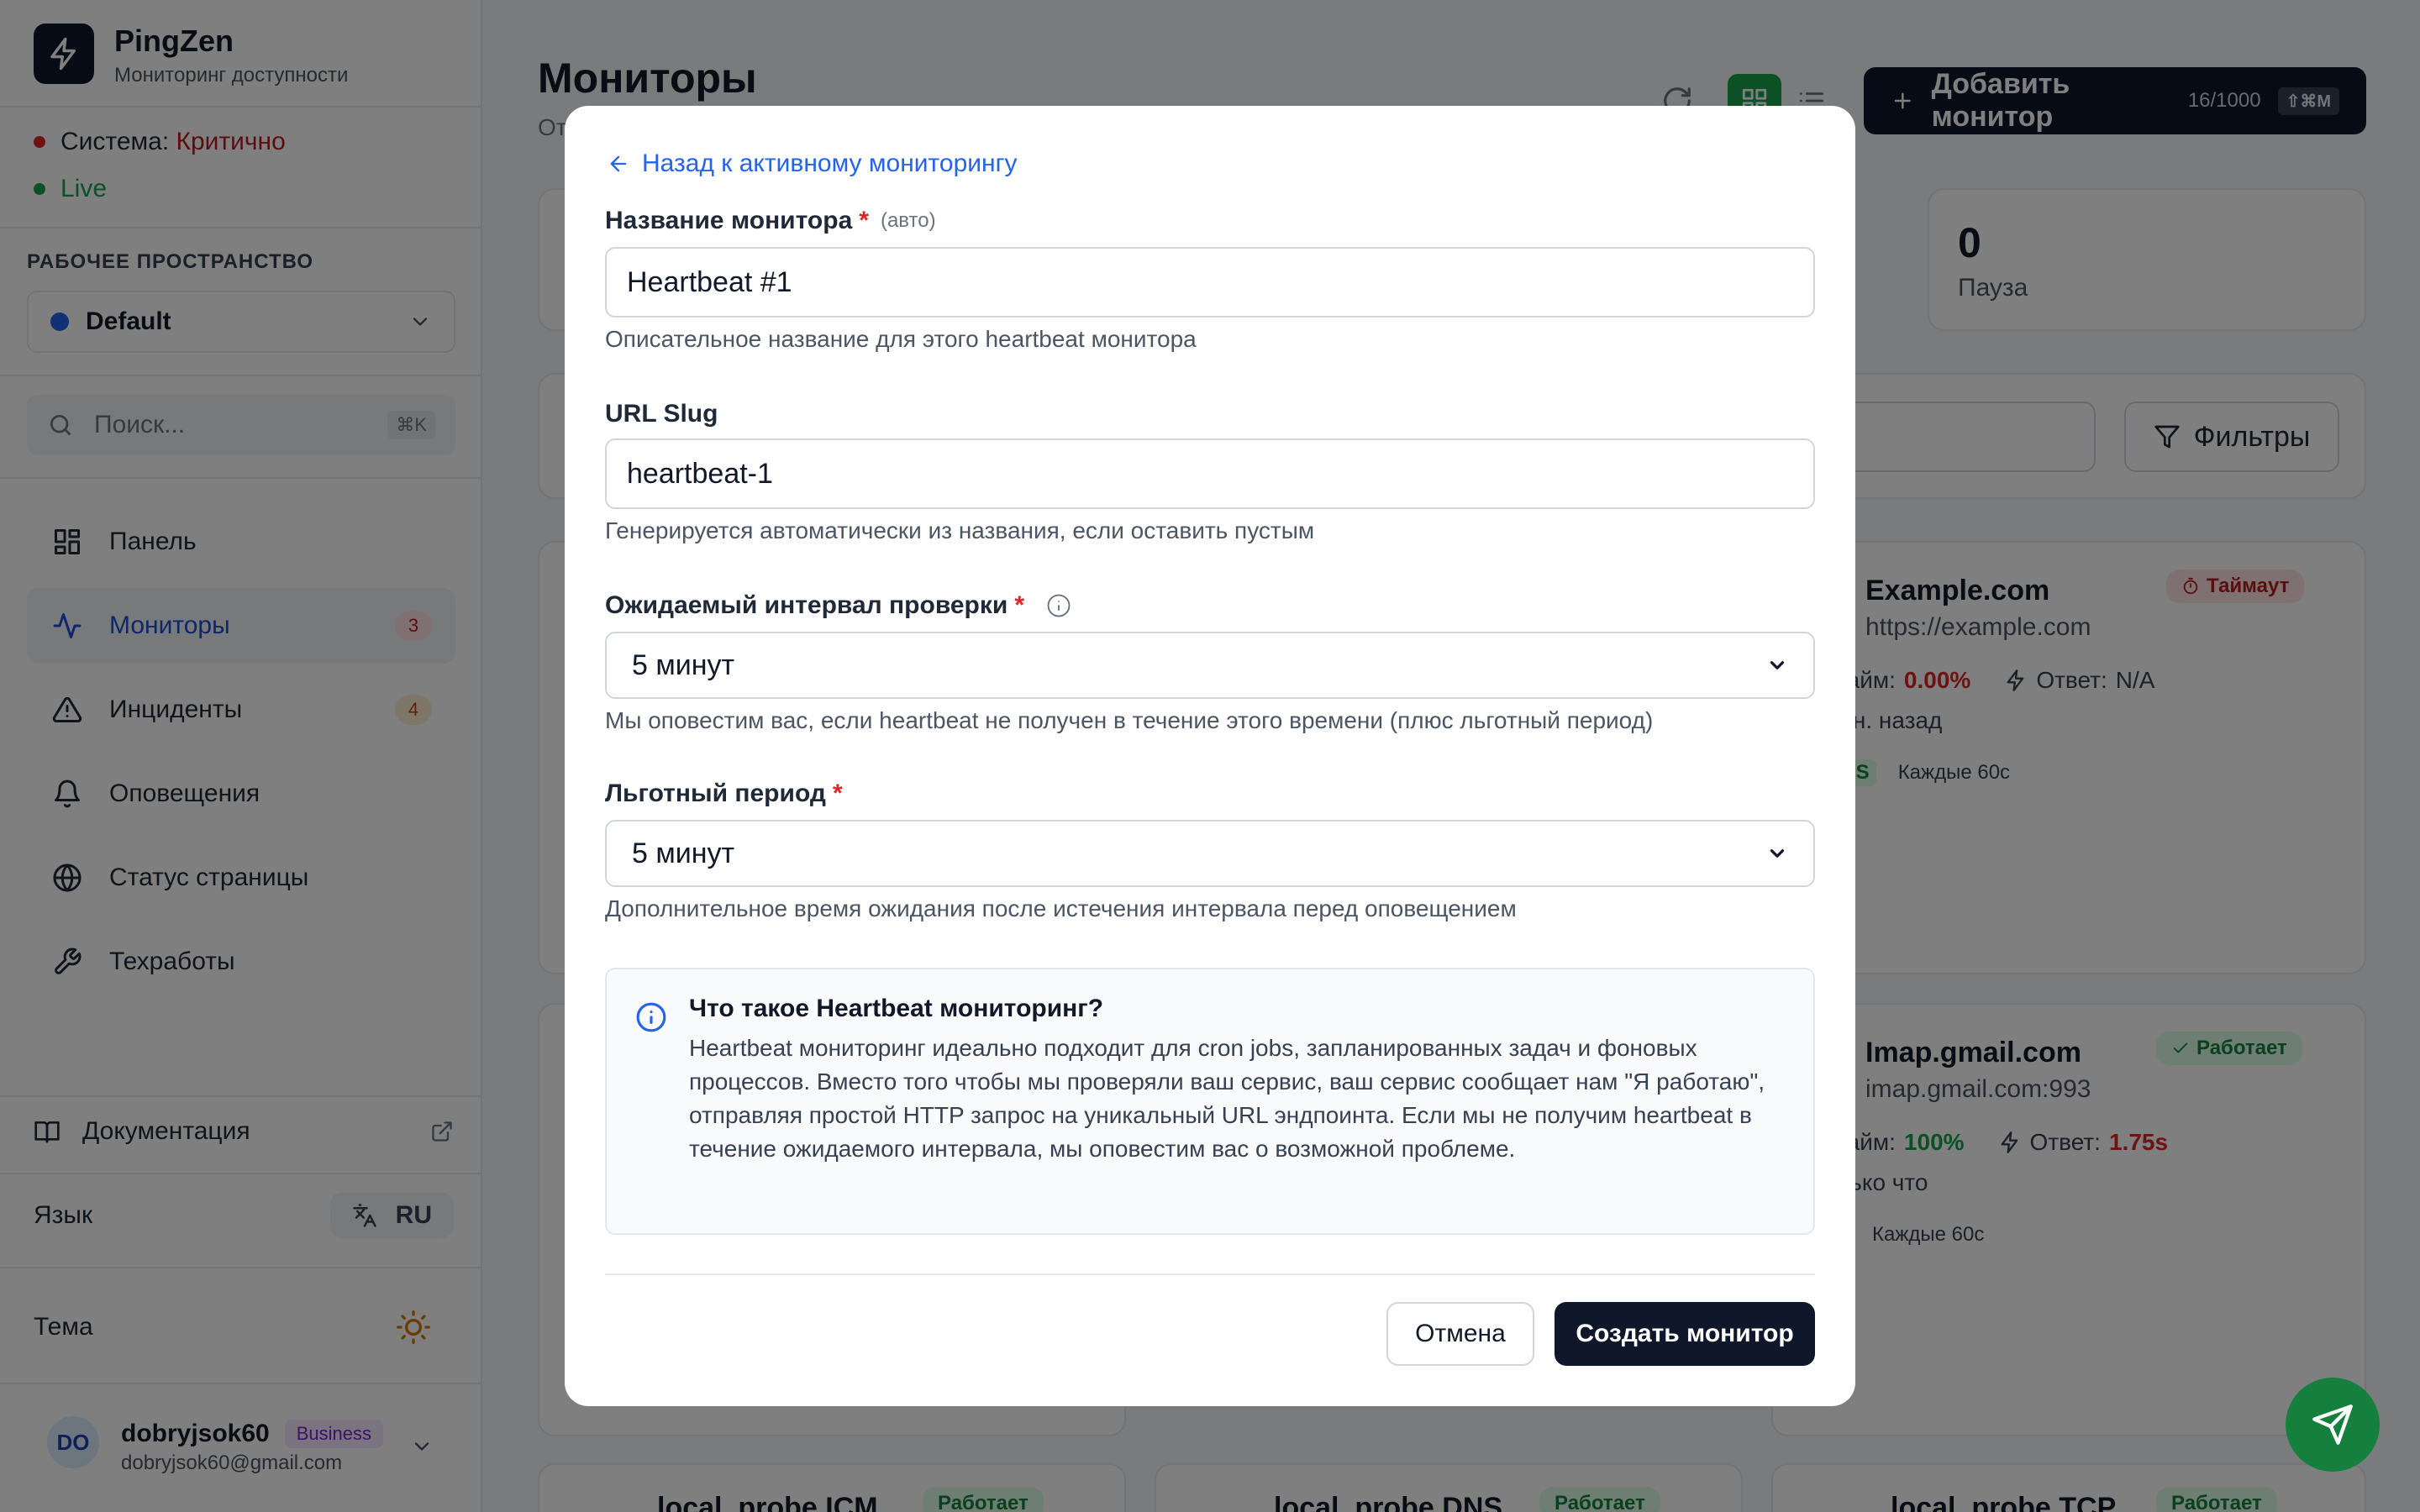  I want to click on label-text: URL Slug, so click(661, 414).